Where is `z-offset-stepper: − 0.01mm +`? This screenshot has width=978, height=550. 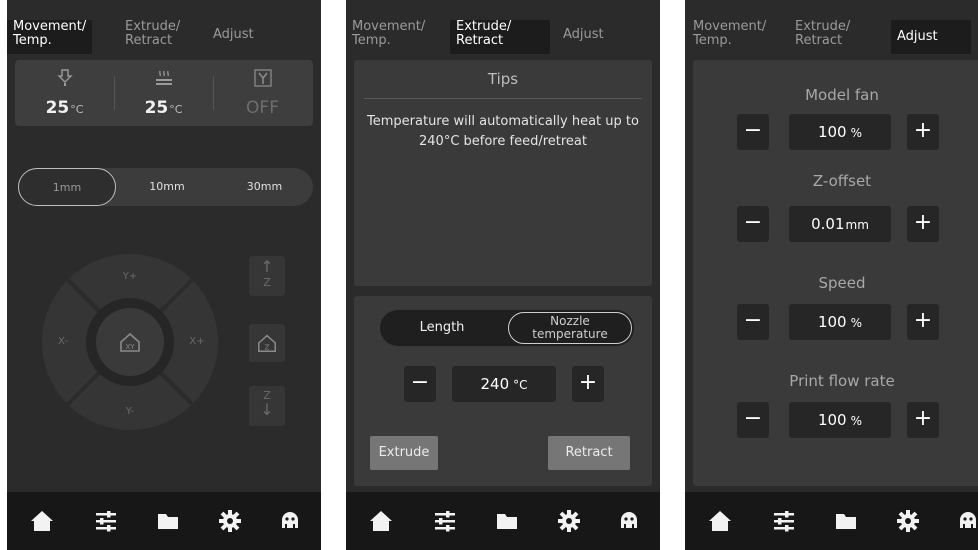 z-offset-stepper: − 0.01mm + is located at coordinates (842, 224).